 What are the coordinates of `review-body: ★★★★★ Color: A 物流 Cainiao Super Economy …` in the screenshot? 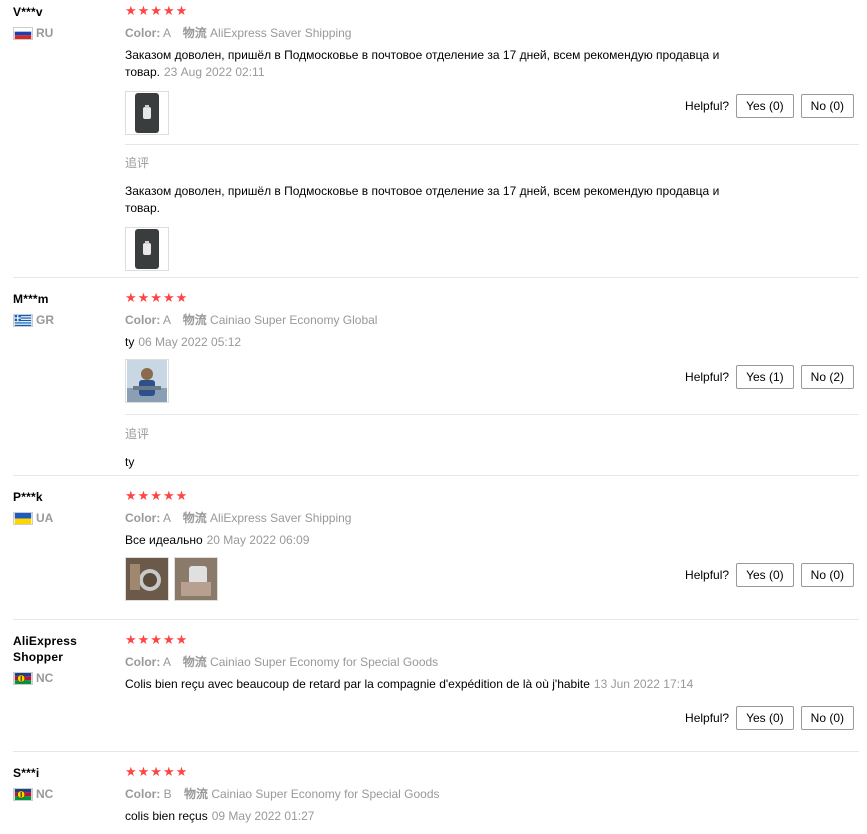 It's located at (492, 663).